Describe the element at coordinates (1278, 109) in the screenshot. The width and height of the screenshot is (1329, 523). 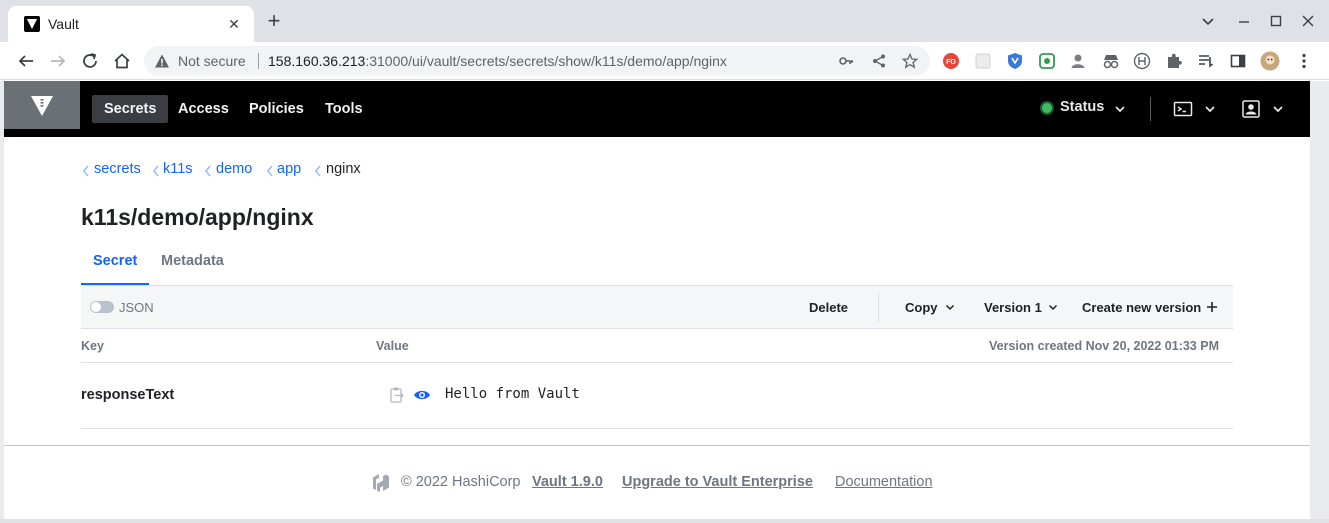
I see `user-chevron-down-icon` at that location.